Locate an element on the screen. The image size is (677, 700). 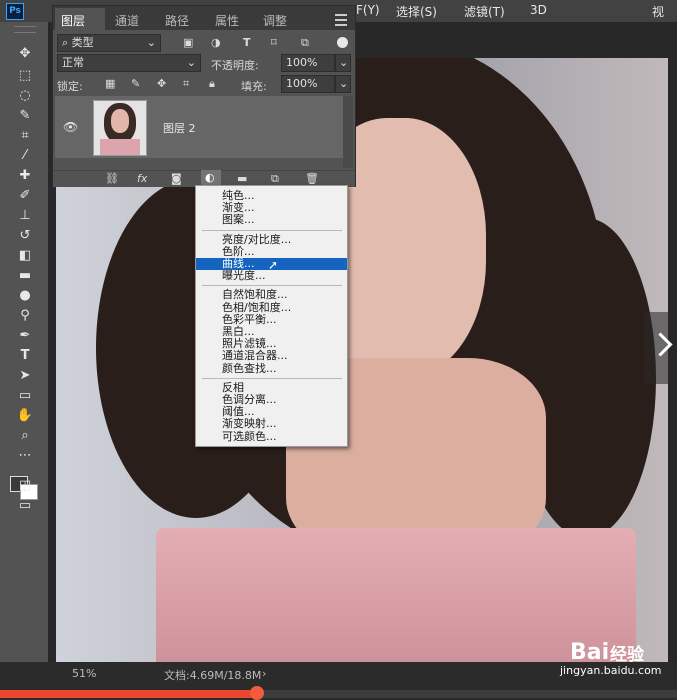
menu-item-adjustment: 反相 is located at coordinates (271, 387).